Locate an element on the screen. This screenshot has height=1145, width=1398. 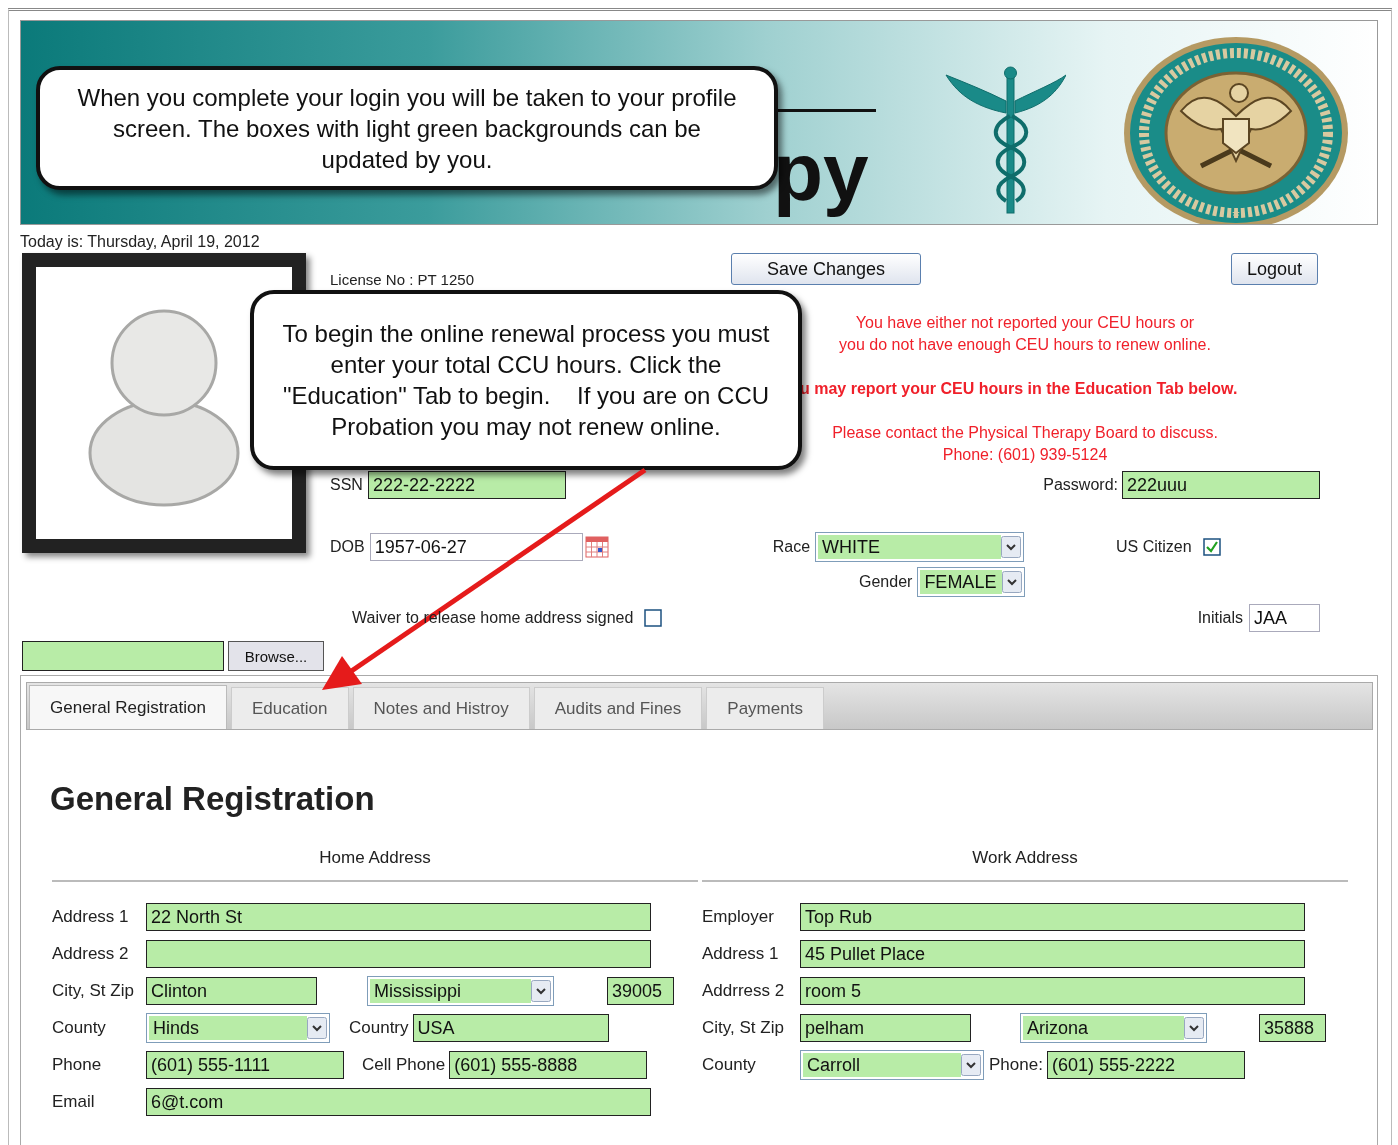
text-field: (601) 555-2222 is located at coordinates (1145, 1064).